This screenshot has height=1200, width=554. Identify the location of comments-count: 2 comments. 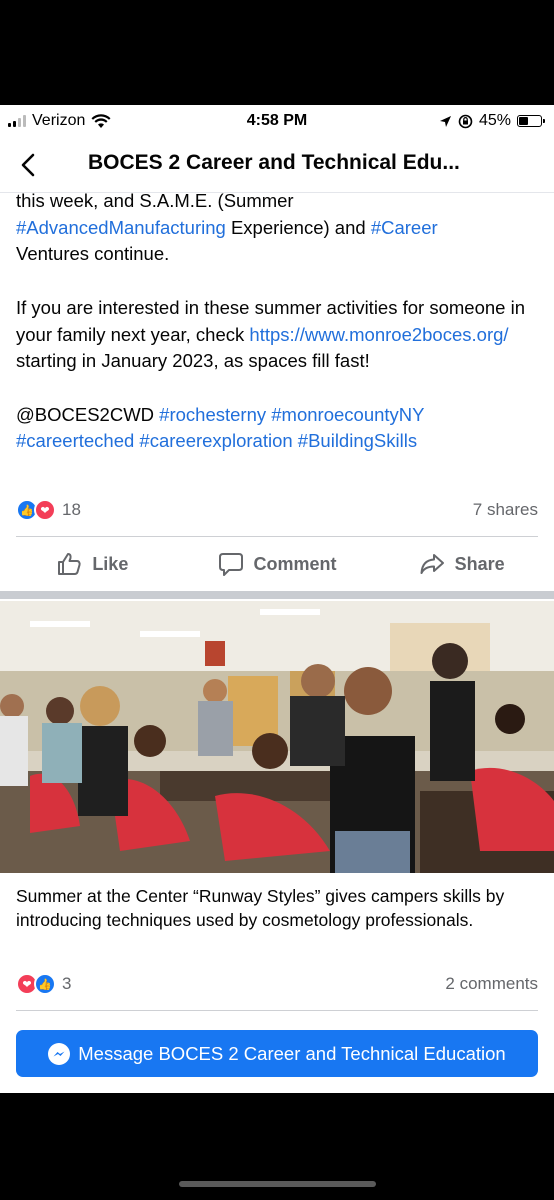
(491, 984).